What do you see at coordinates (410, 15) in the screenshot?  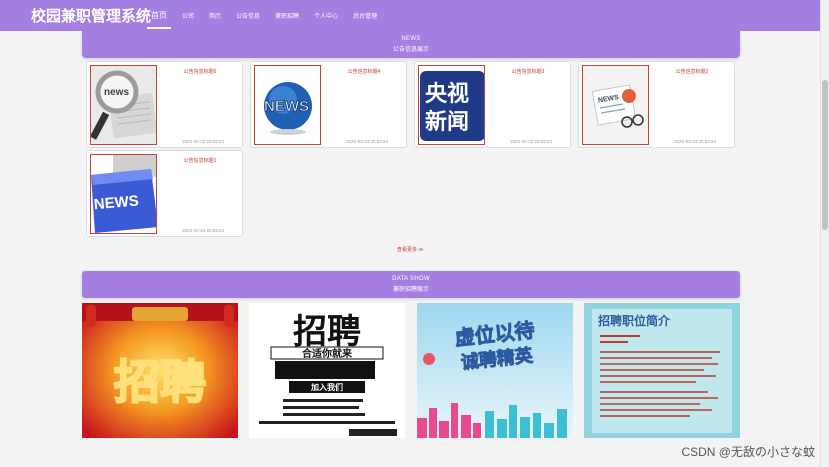 I see `top-navbar: 校园兼职管理系统 首页 公司 简历 公告信息 兼职招聘 个人中心 后台管理` at bounding box center [410, 15].